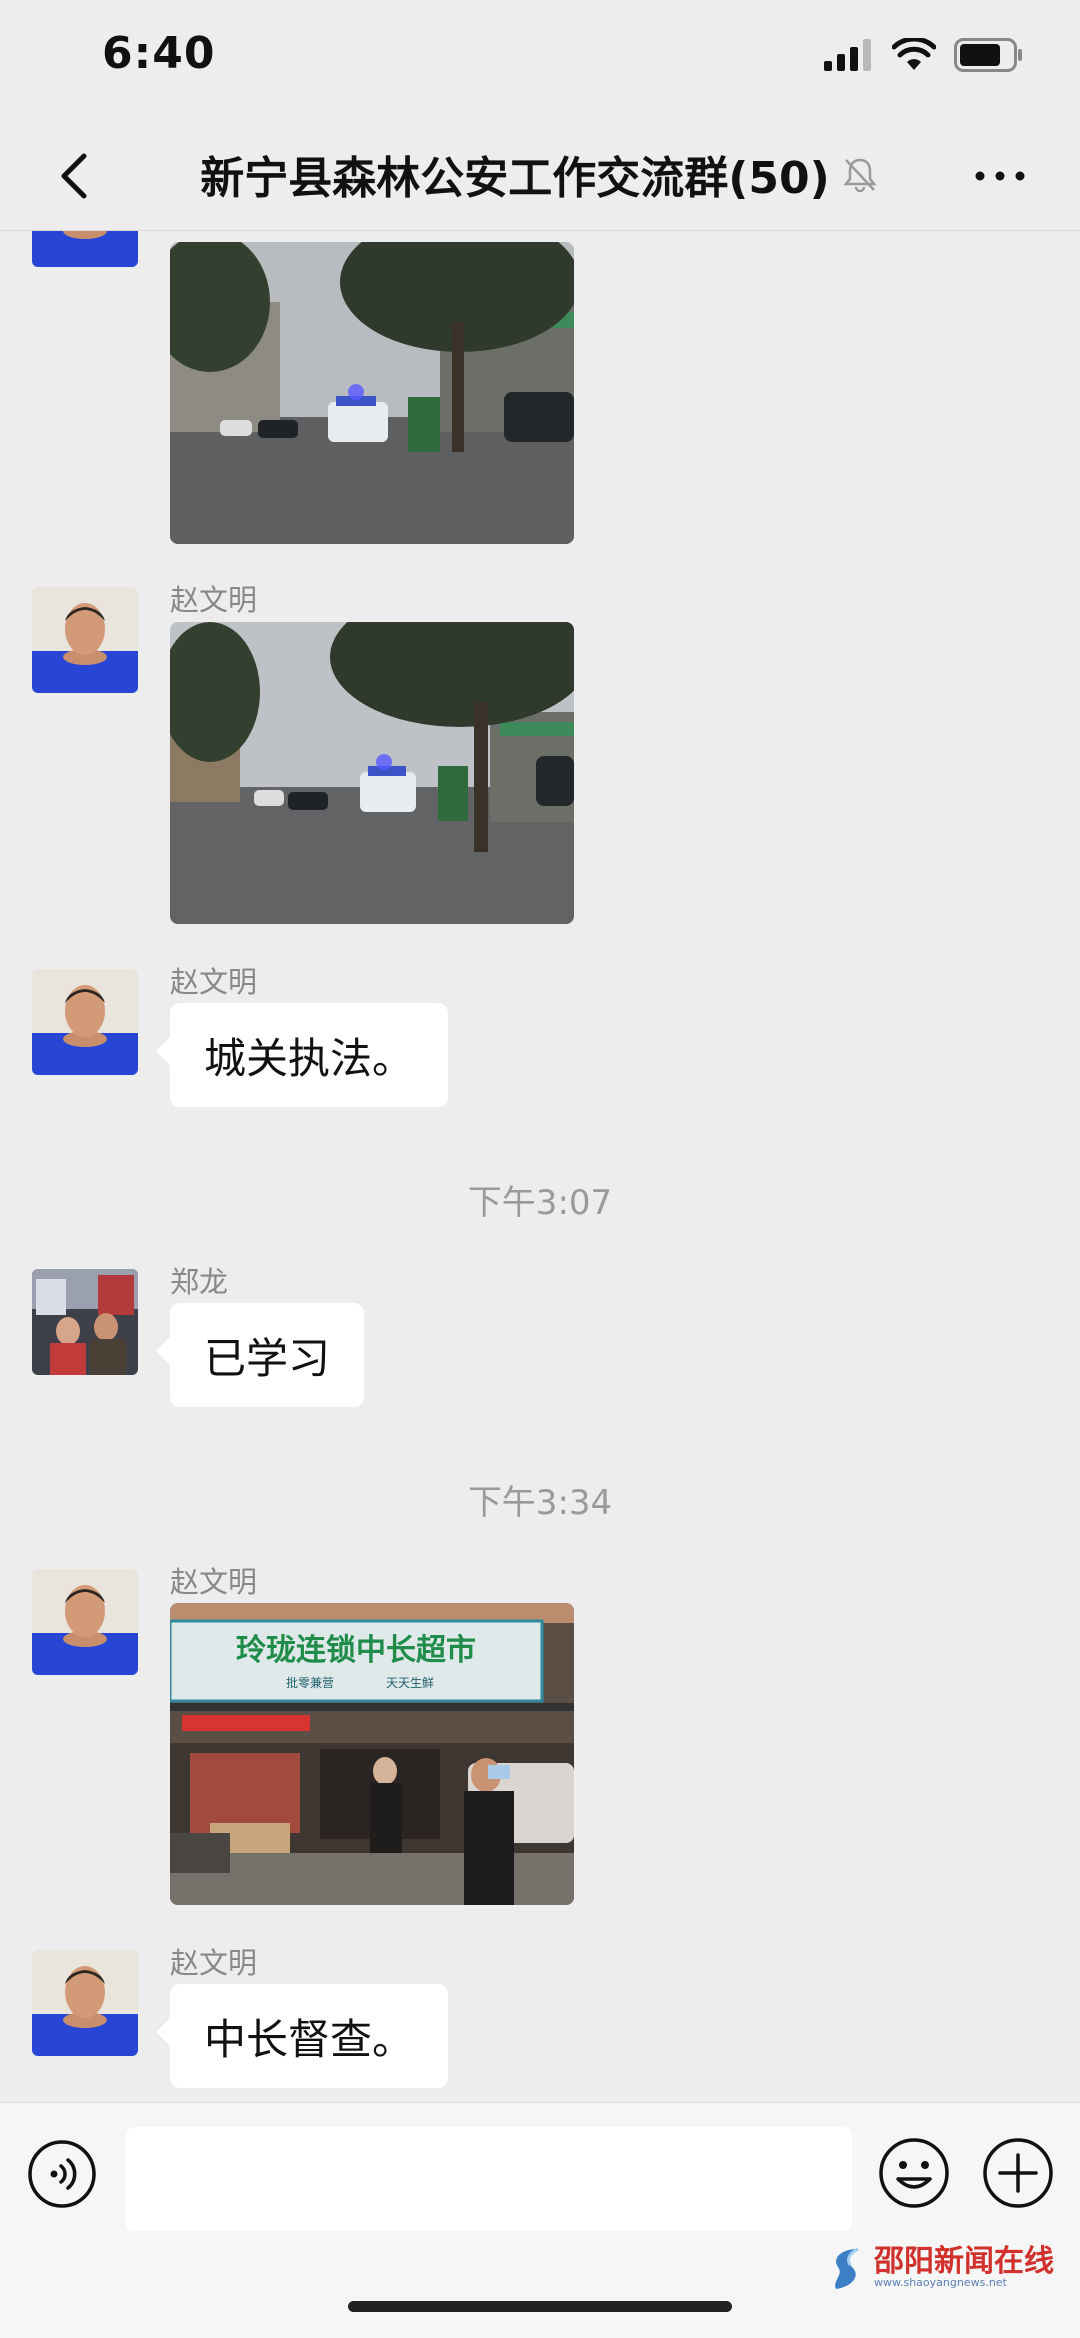 The height and width of the screenshot is (2338, 1080). What do you see at coordinates (410, 1683) in the screenshot?
I see `store-sign-sub2: 天天生鲜` at bounding box center [410, 1683].